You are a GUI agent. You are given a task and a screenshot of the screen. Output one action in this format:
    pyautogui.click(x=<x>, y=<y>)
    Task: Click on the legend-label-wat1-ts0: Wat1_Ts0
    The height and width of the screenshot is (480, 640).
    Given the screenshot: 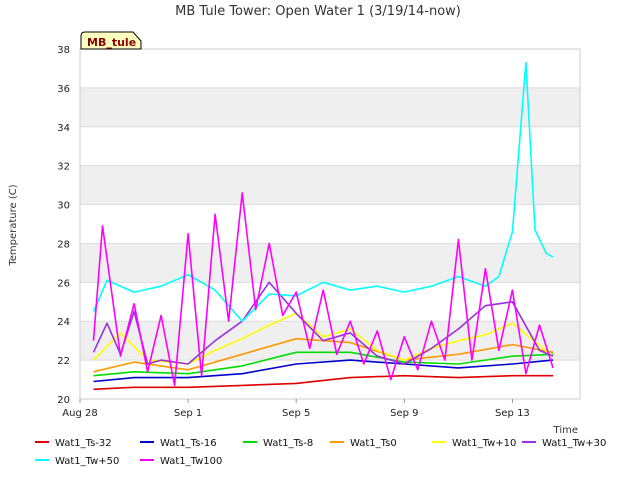 What is the action you would take?
    pyautogui.click(x=373, y=443)
    